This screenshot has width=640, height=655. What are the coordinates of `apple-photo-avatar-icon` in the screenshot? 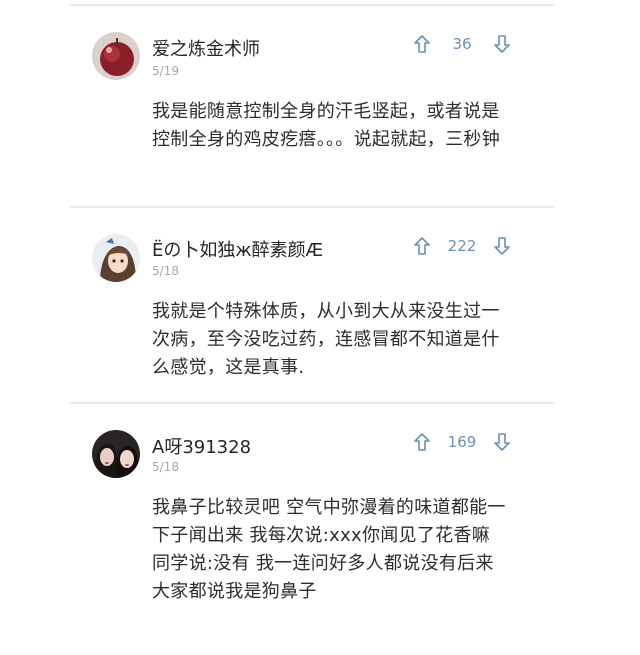 It's located at (116, 56).